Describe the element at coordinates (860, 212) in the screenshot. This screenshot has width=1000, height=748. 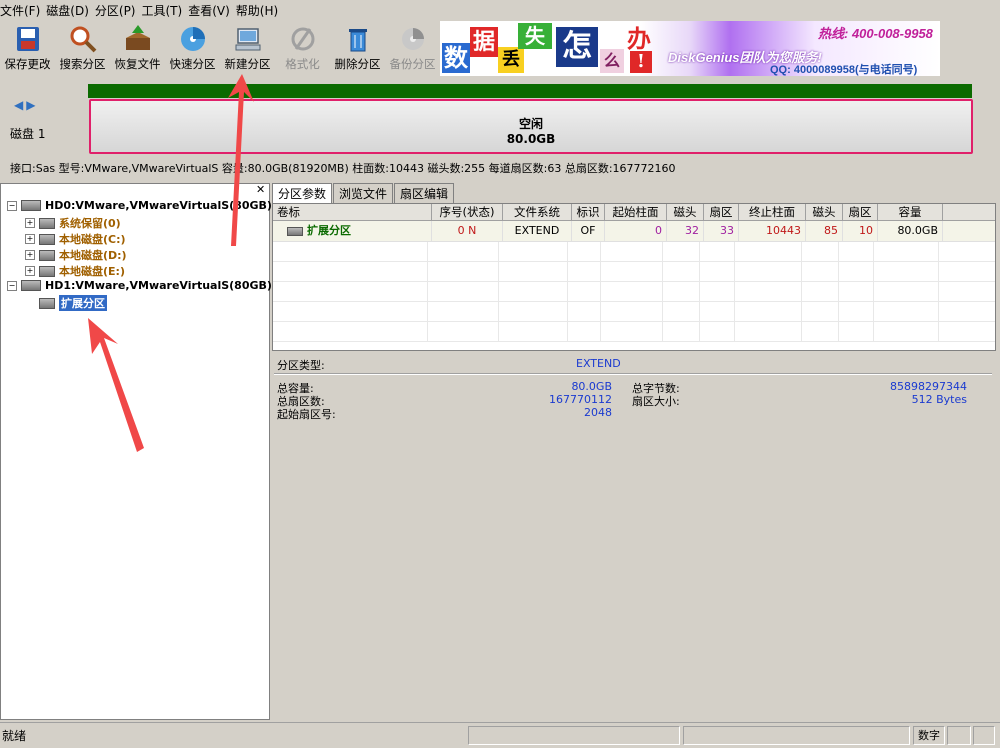
I see `col-end-sector: 扇区` at that location.